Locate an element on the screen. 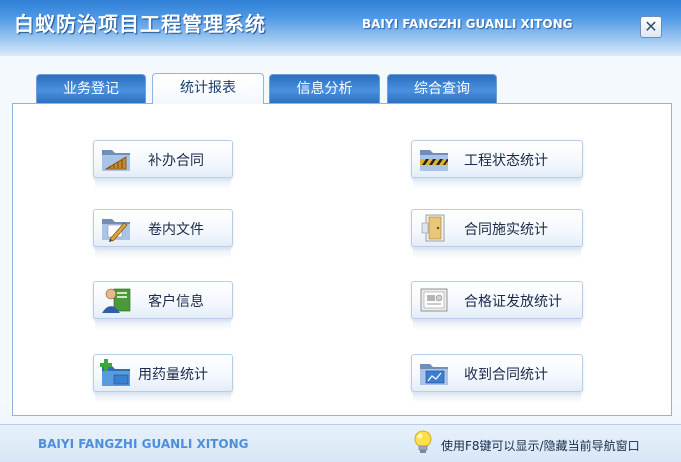 This screenshot has width=681, height=462. tab-label: 业务登记 is located at coordinates (91, 89).